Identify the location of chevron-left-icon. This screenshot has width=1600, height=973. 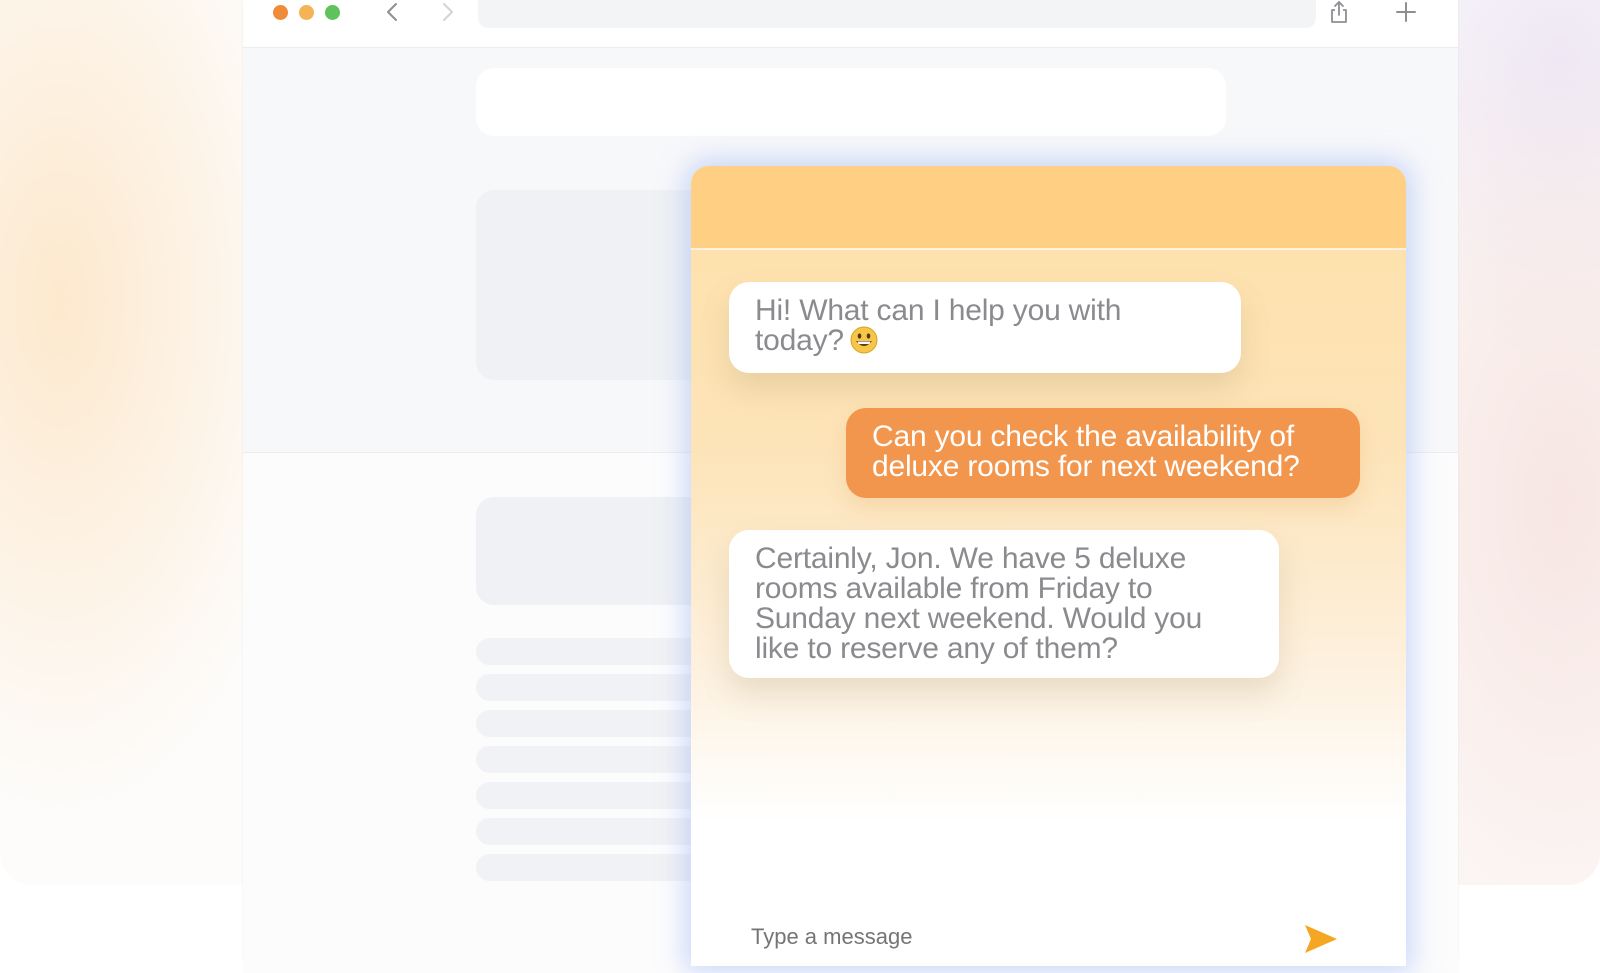
(393, 12).